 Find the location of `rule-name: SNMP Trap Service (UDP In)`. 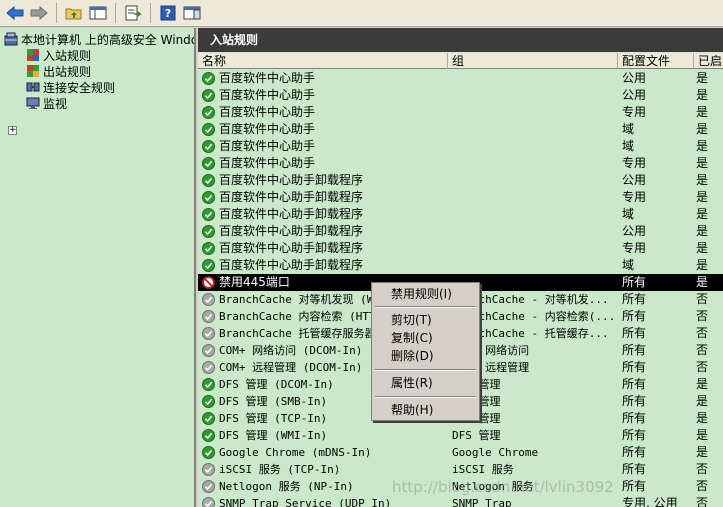

rule-name: SNMP Trap Service (UDP In) is located at coordinates (305, 502).